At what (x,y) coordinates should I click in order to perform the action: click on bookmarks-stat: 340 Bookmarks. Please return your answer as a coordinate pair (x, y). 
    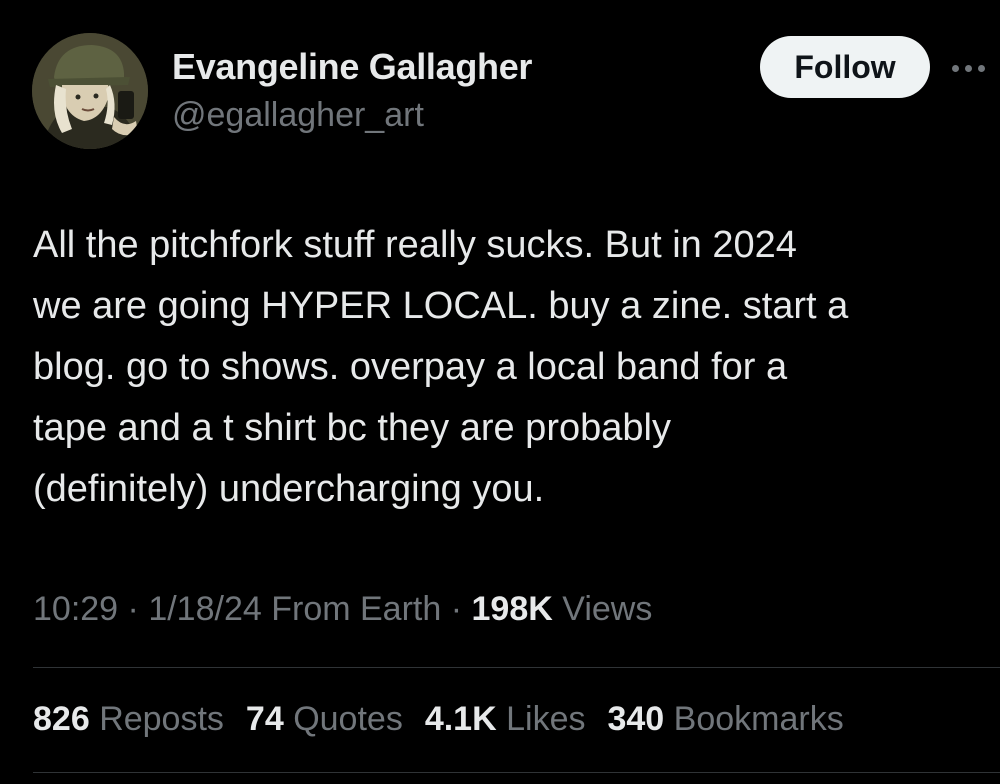
    Looking at the image, I should click on (725, 719).